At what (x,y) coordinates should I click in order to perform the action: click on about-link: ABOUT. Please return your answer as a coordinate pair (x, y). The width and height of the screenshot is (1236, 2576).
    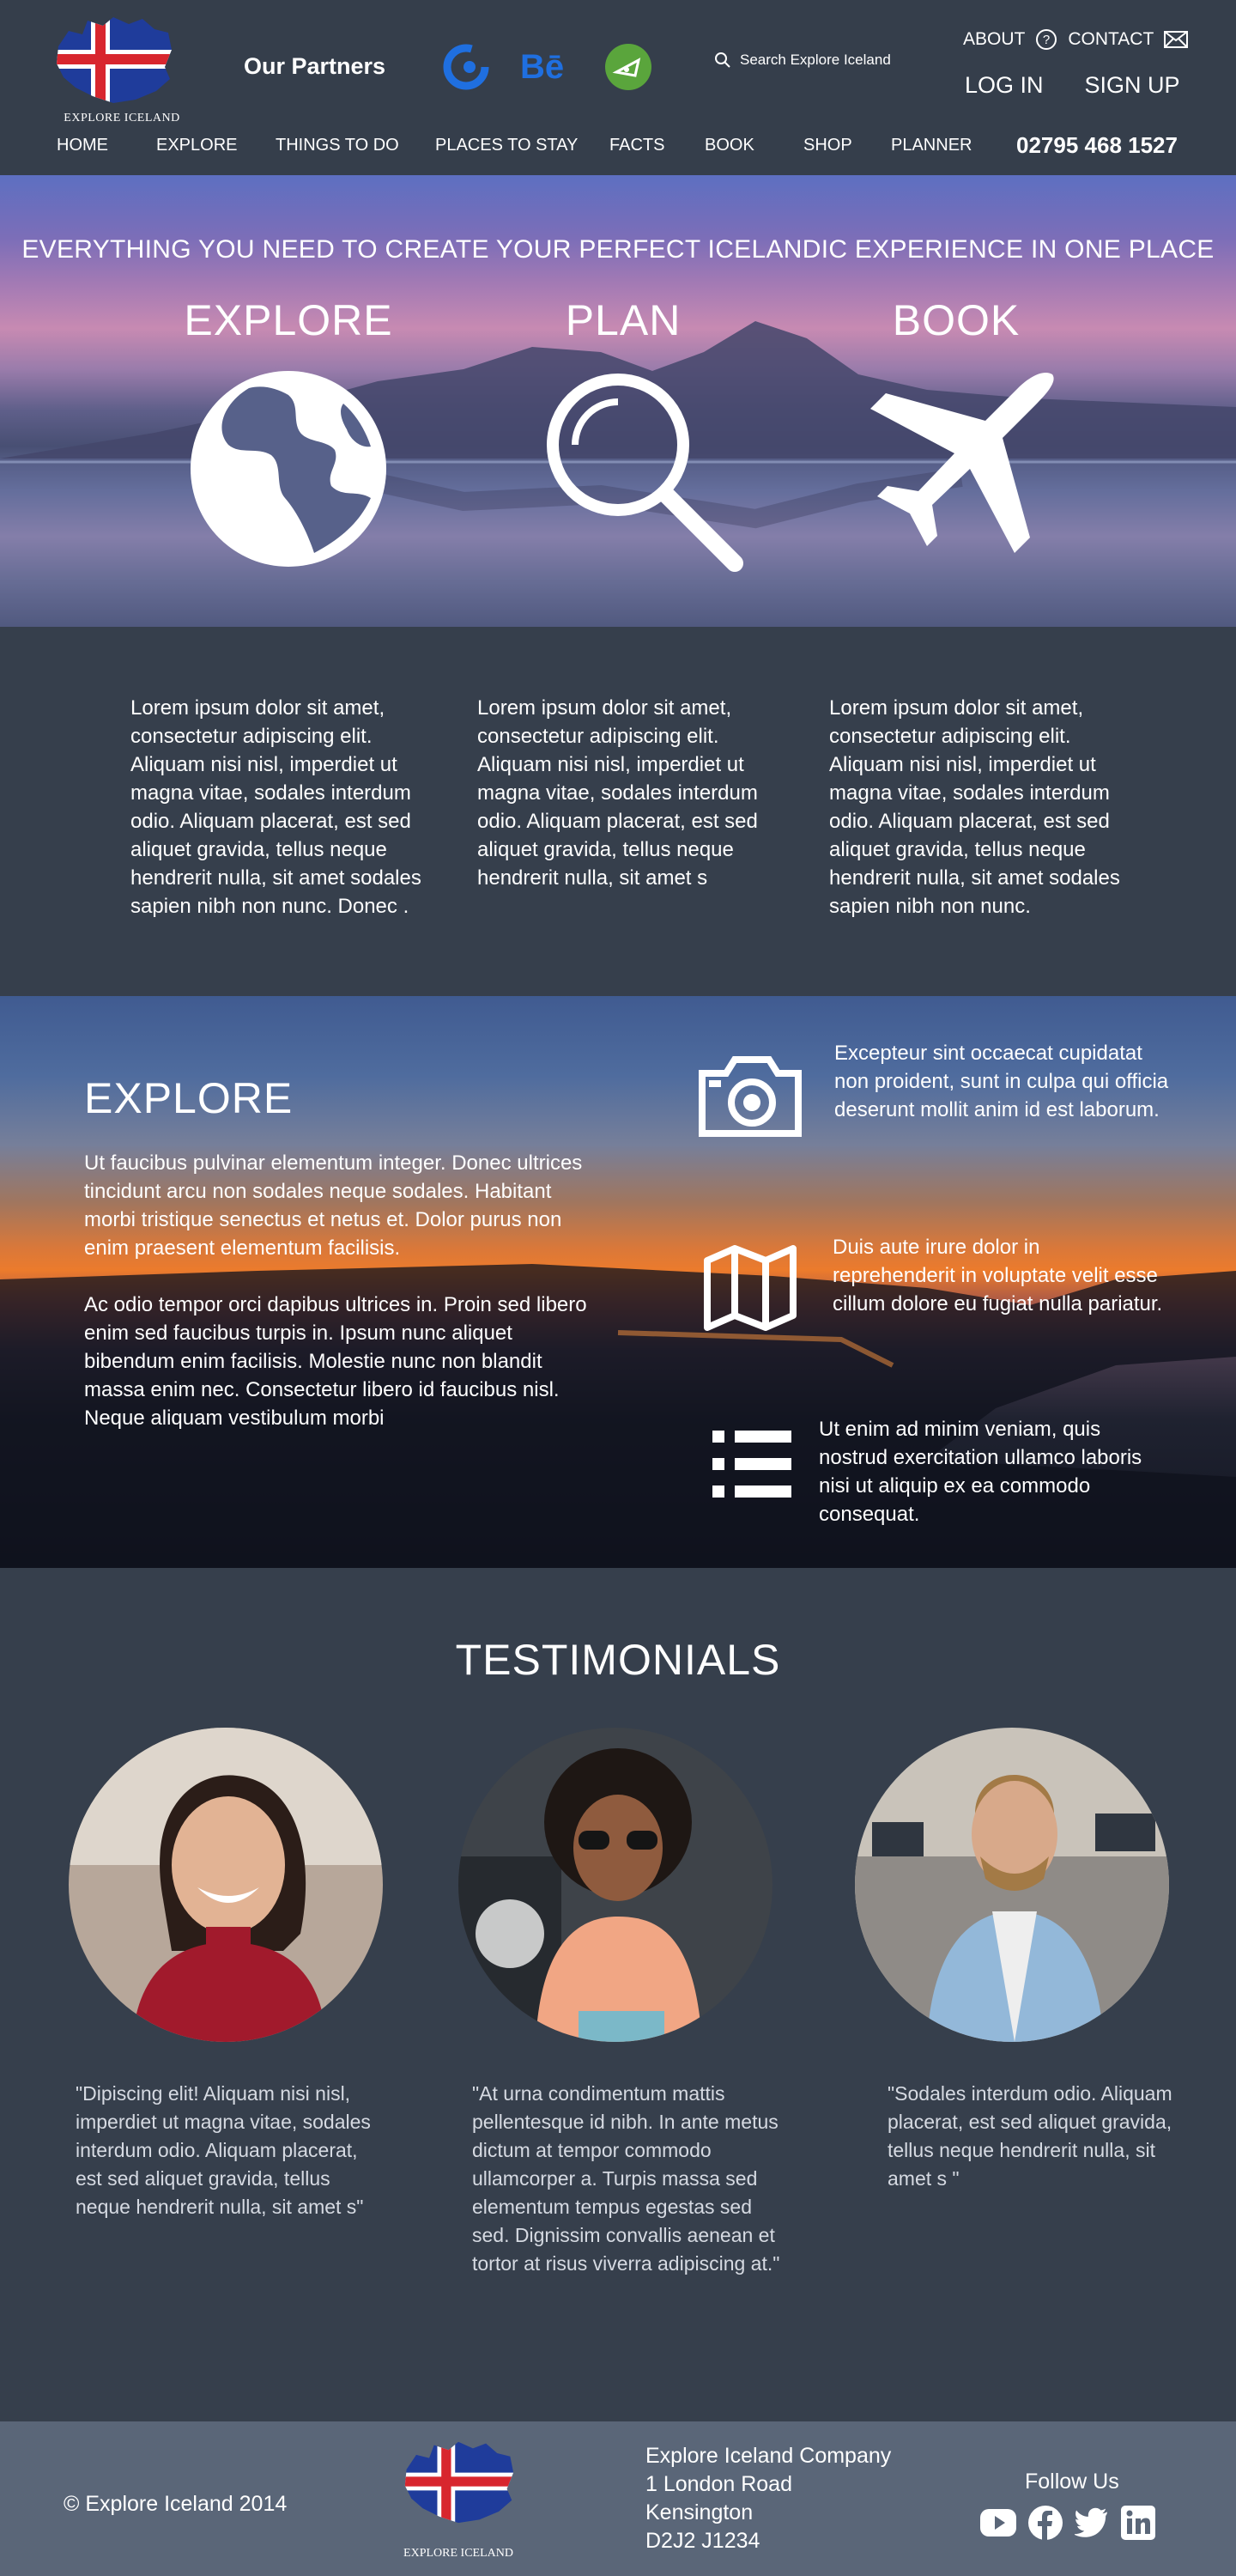
    Looking at the image, I should click on (994, 40).